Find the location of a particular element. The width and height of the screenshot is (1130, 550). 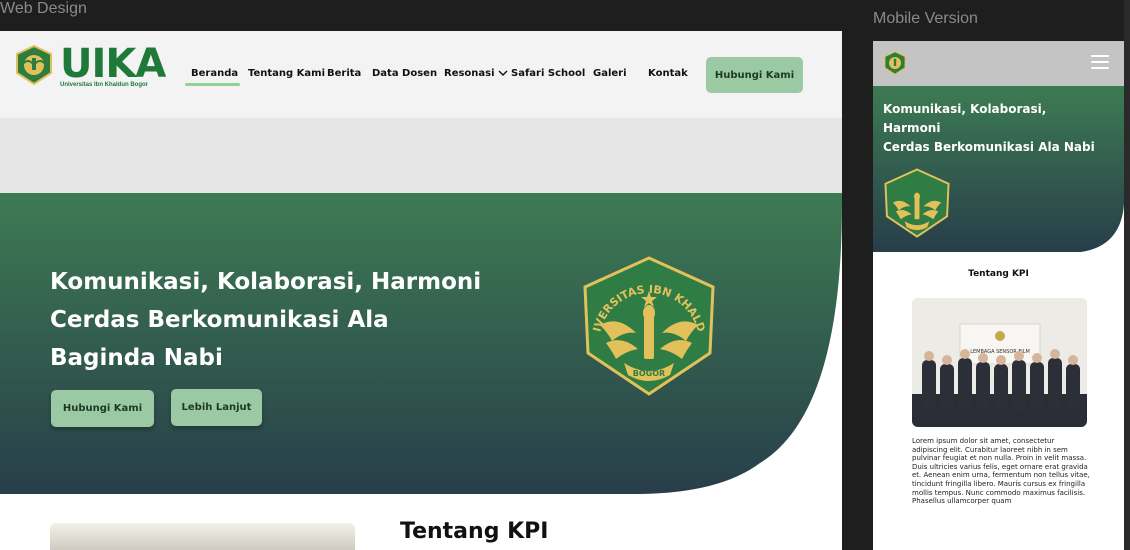

chevron-down-icon is located at coordinates (503, 73).